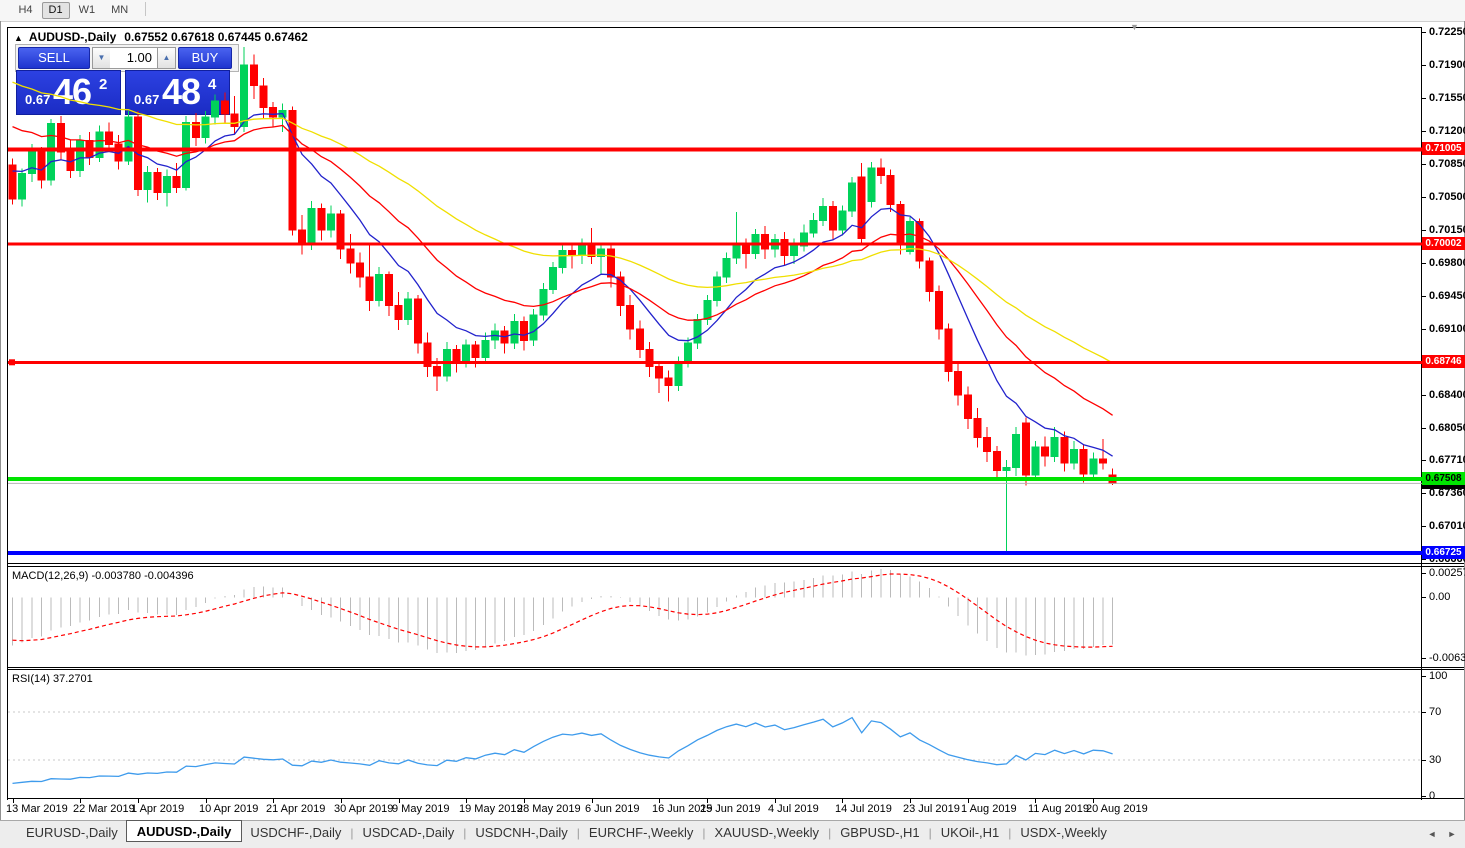 The height and width of the screenshot is (848, 1465). What do you see at coordinates (931, 809) in the screenshot?
I see `time-axis-label: 23 Jul 2019` at bounding box center [931, 809].